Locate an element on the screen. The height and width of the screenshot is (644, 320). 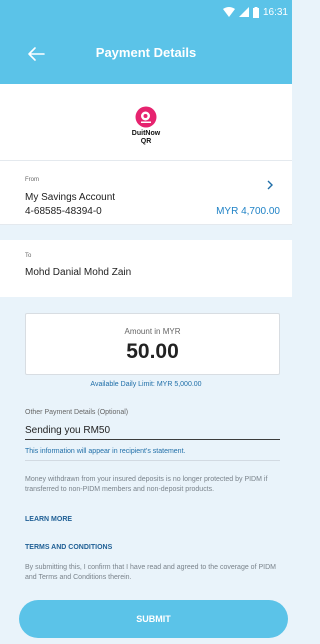
terms-and-conditions-link: TERMS AND CONDITIONS is located at coordinates (68, 547).